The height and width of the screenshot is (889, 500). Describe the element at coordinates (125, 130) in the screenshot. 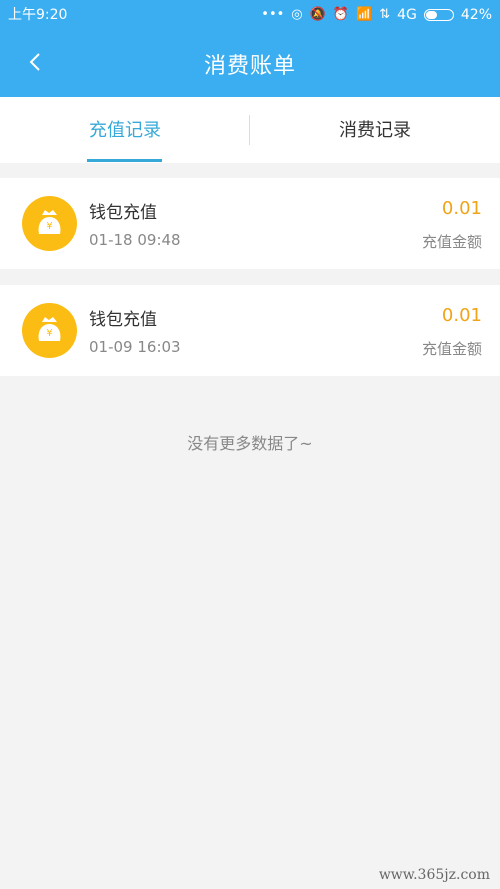

I see `tab-recharge-records: 充值记录` at that location.